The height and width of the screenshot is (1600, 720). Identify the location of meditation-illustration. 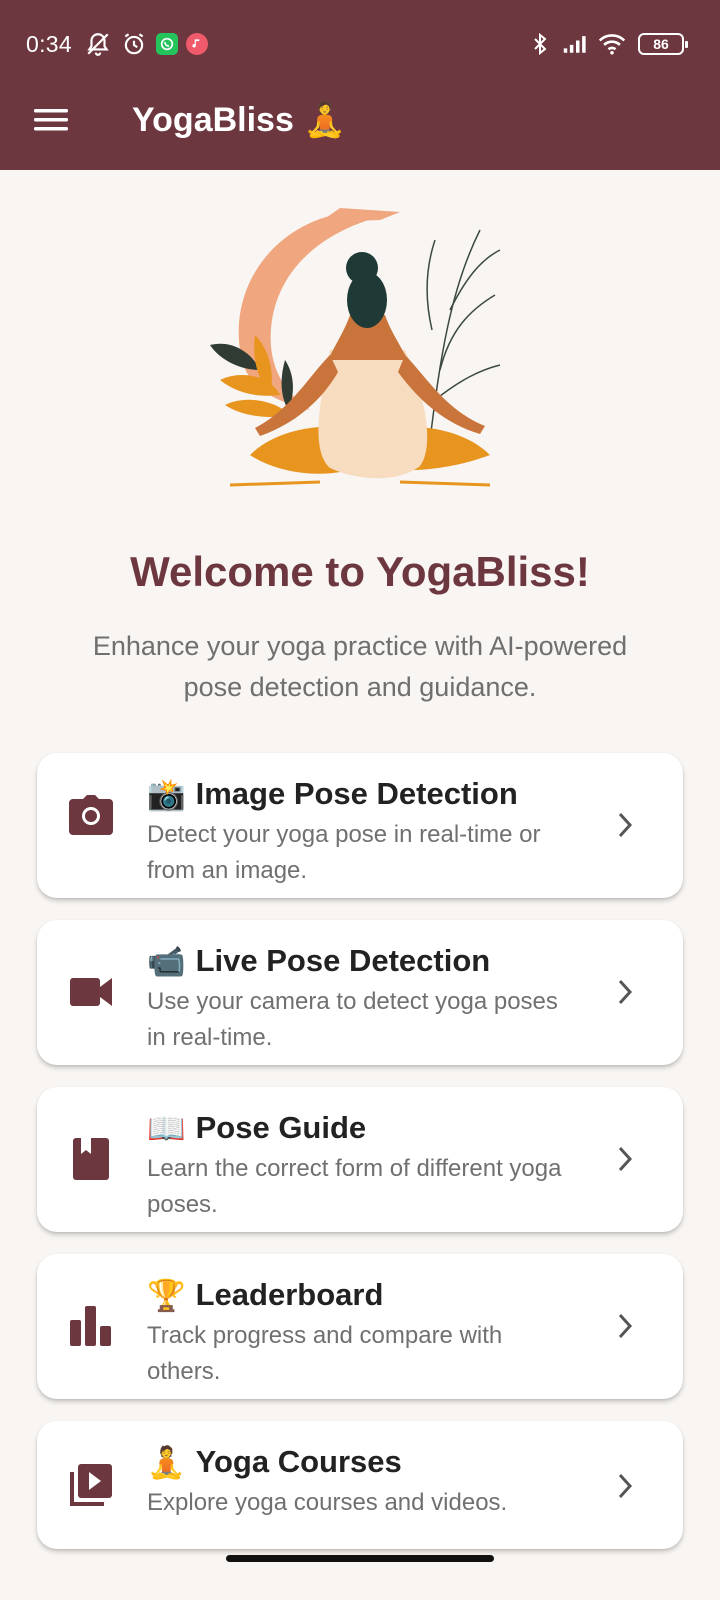
(360, 355).